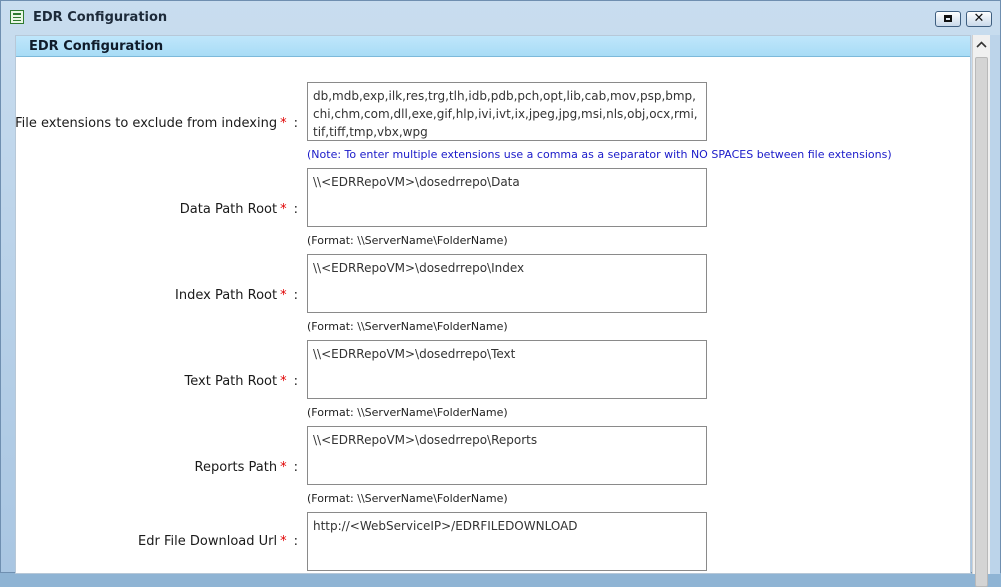  What do you see at coordinates (146, 123) in the screenshot?
I see `exclude-extensions-label-text: File extensions to exclude from indexing` at bounding box center [146, 123].